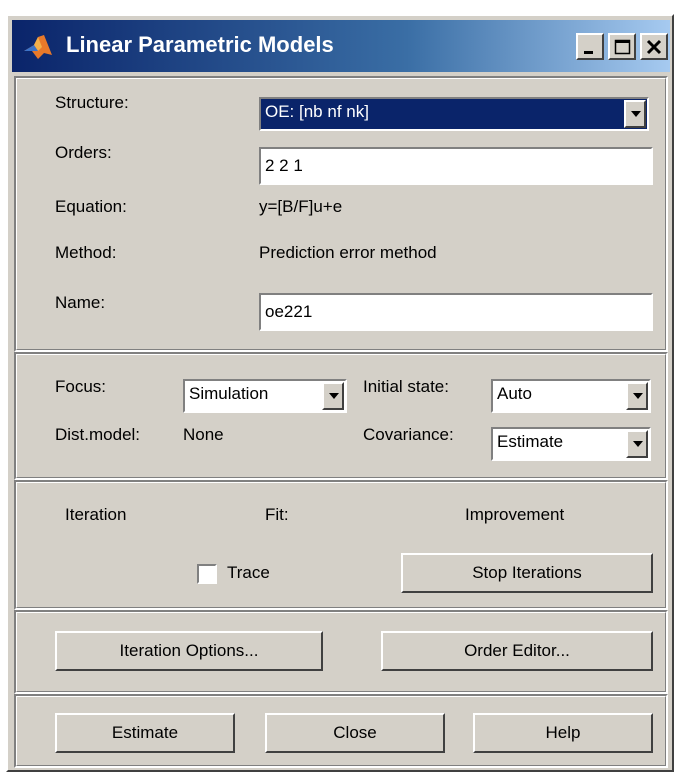 This screenshot has width=677, height=772. Describe the element at coordinates (81, 386) in the screenshot. I see `focus-label: Focus:` at that location.